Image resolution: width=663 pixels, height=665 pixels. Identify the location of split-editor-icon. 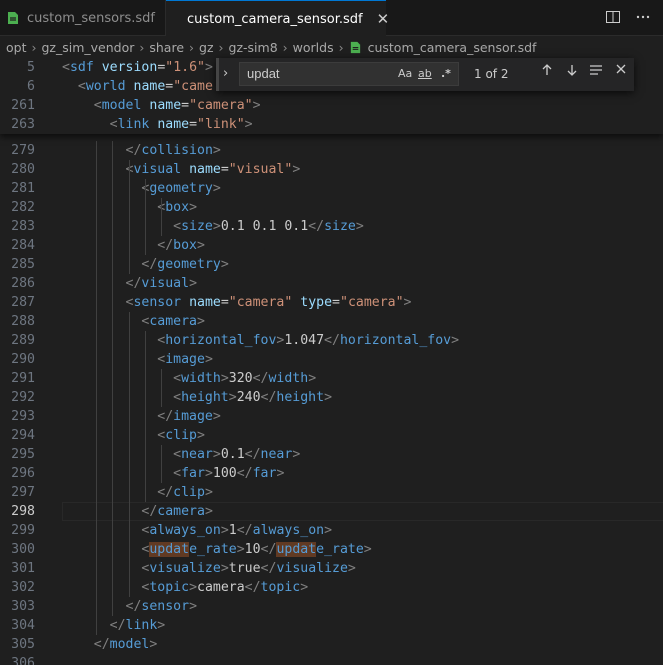
(613, 17).